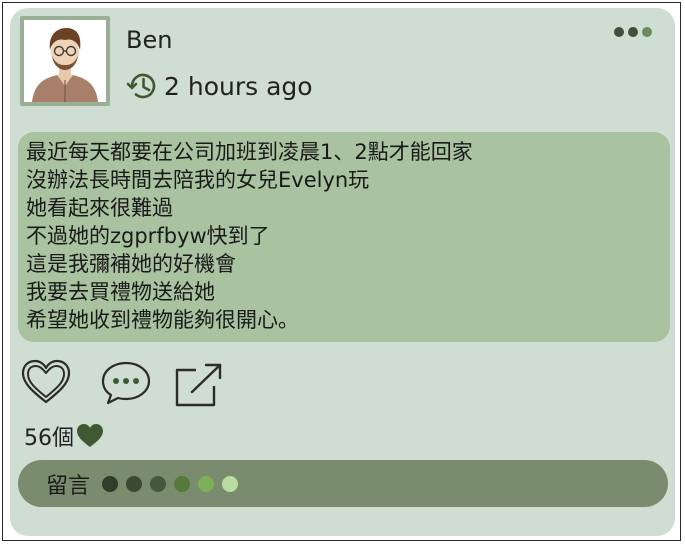 This screenshot has height=545, width=685. I want to click on chat-bubble-icon, so click(126, 383).